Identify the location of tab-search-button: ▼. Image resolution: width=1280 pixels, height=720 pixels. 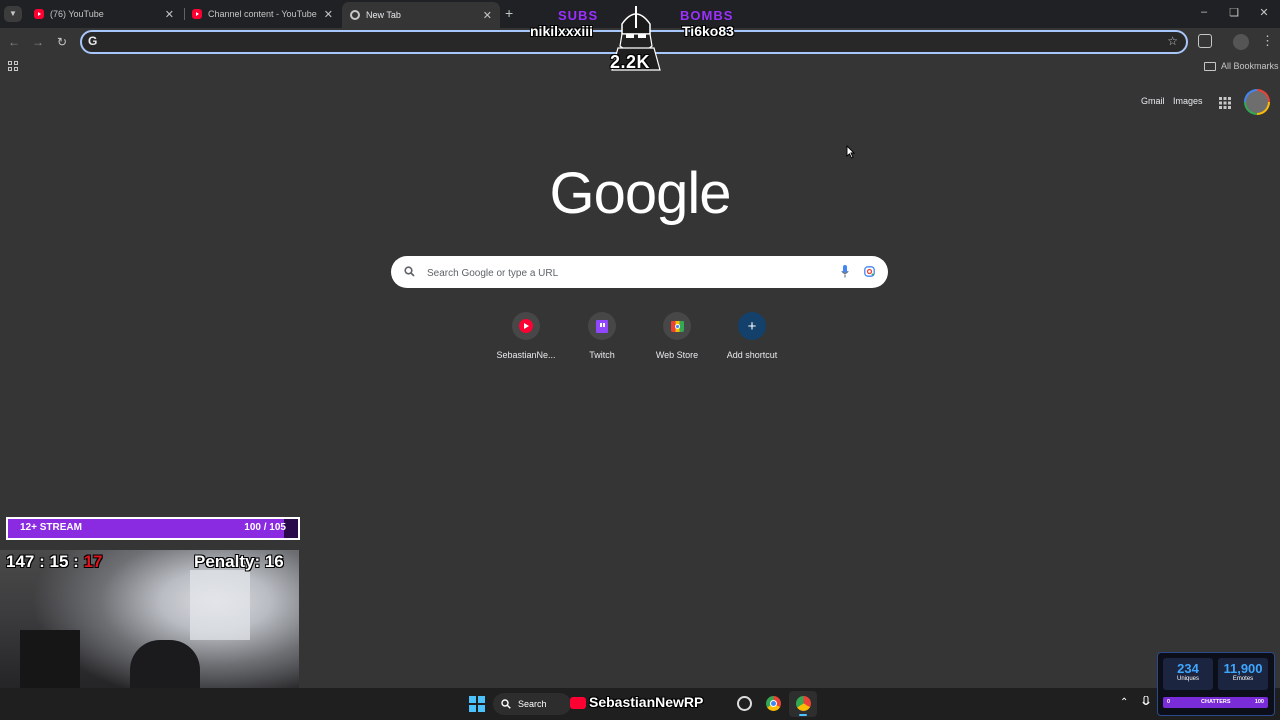
(13, 14).